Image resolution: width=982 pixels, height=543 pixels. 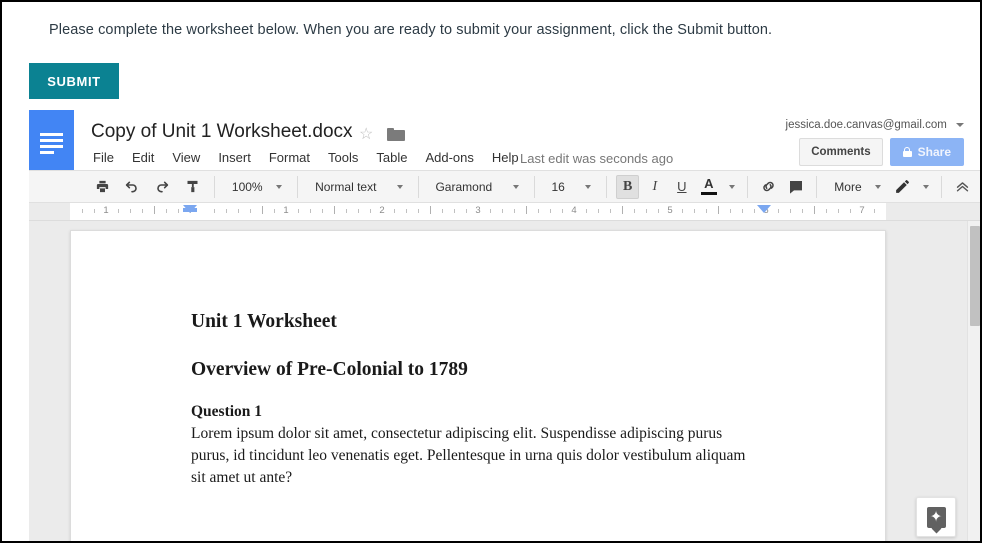 I want to click on paint-format-icon, so click(x=192, y=187).